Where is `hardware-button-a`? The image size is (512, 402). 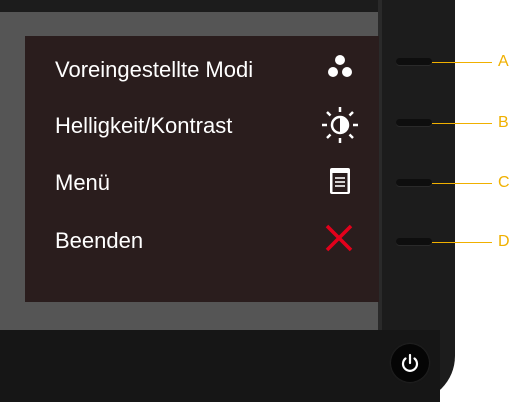
hardware-button-a is located at coordinates (414, 61).